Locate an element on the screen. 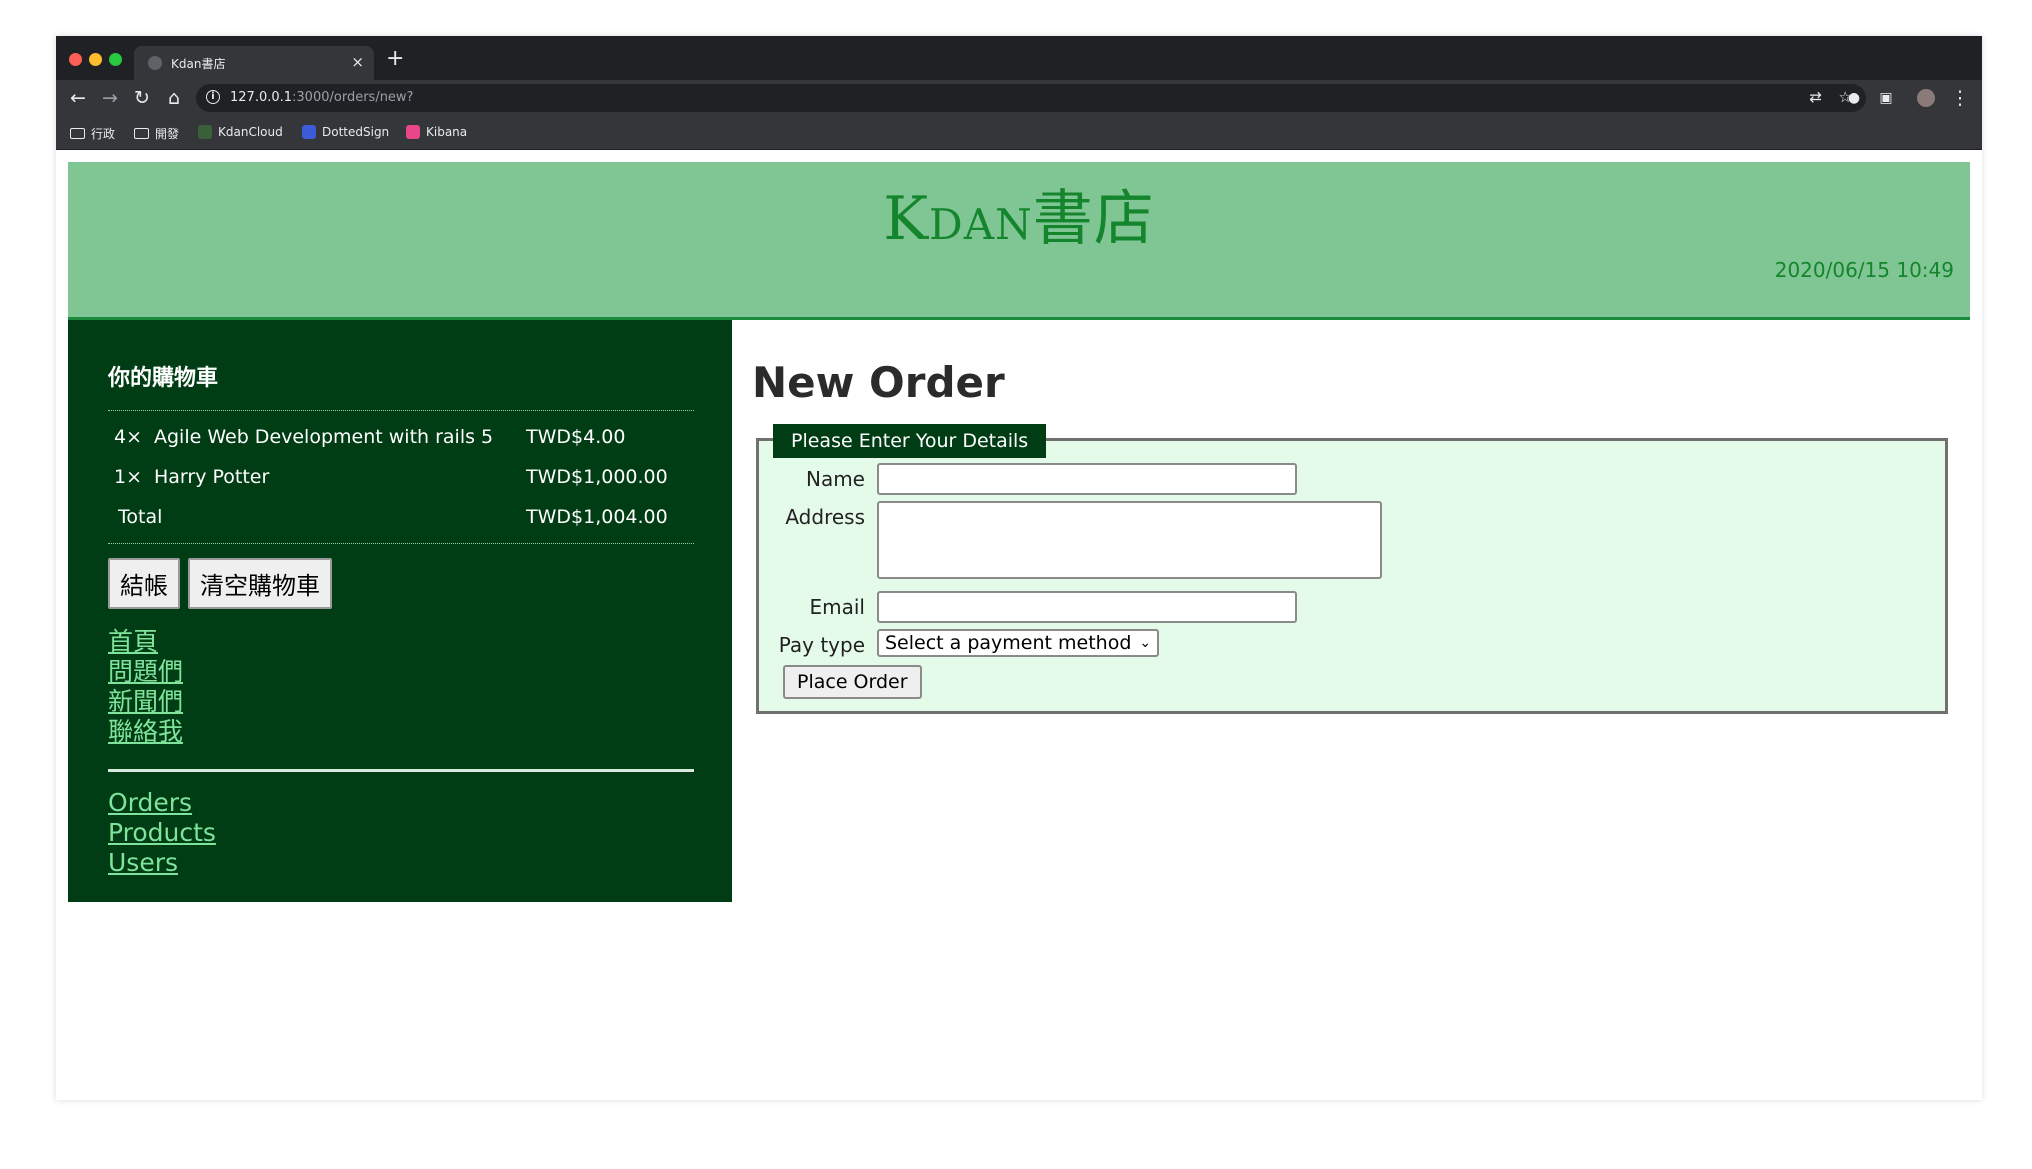 The width and height of the screenshot is (2032, 1169). nav-link-questions: 問題們 is located at coordinates (400, 672).